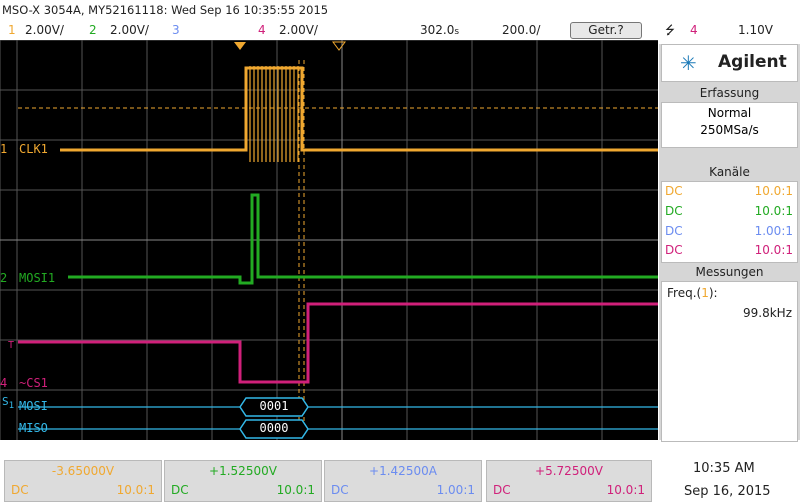  What do you see at coordinates (569, 471) in the screenshot?
I see `ch4-offset: +5.72500V` at bounding box center [569, 471].